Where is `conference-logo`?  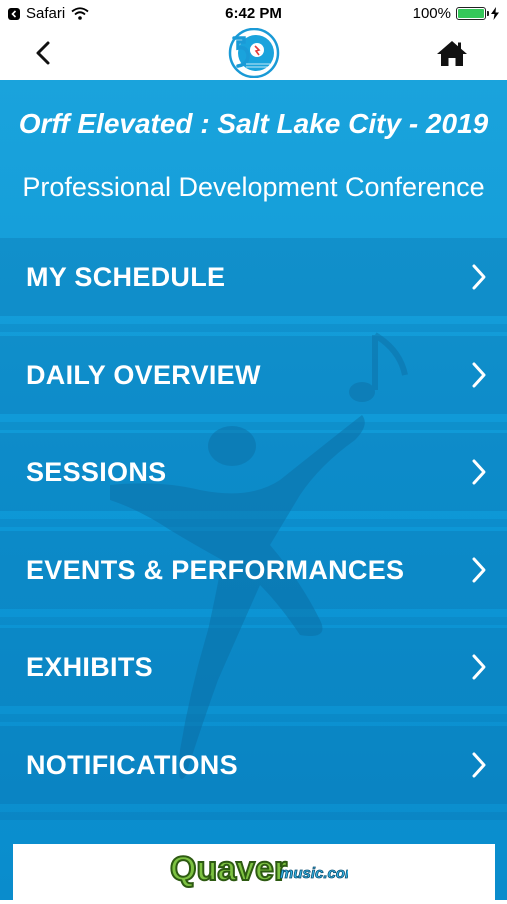
conference-logo is located at coordinates (254, 53).